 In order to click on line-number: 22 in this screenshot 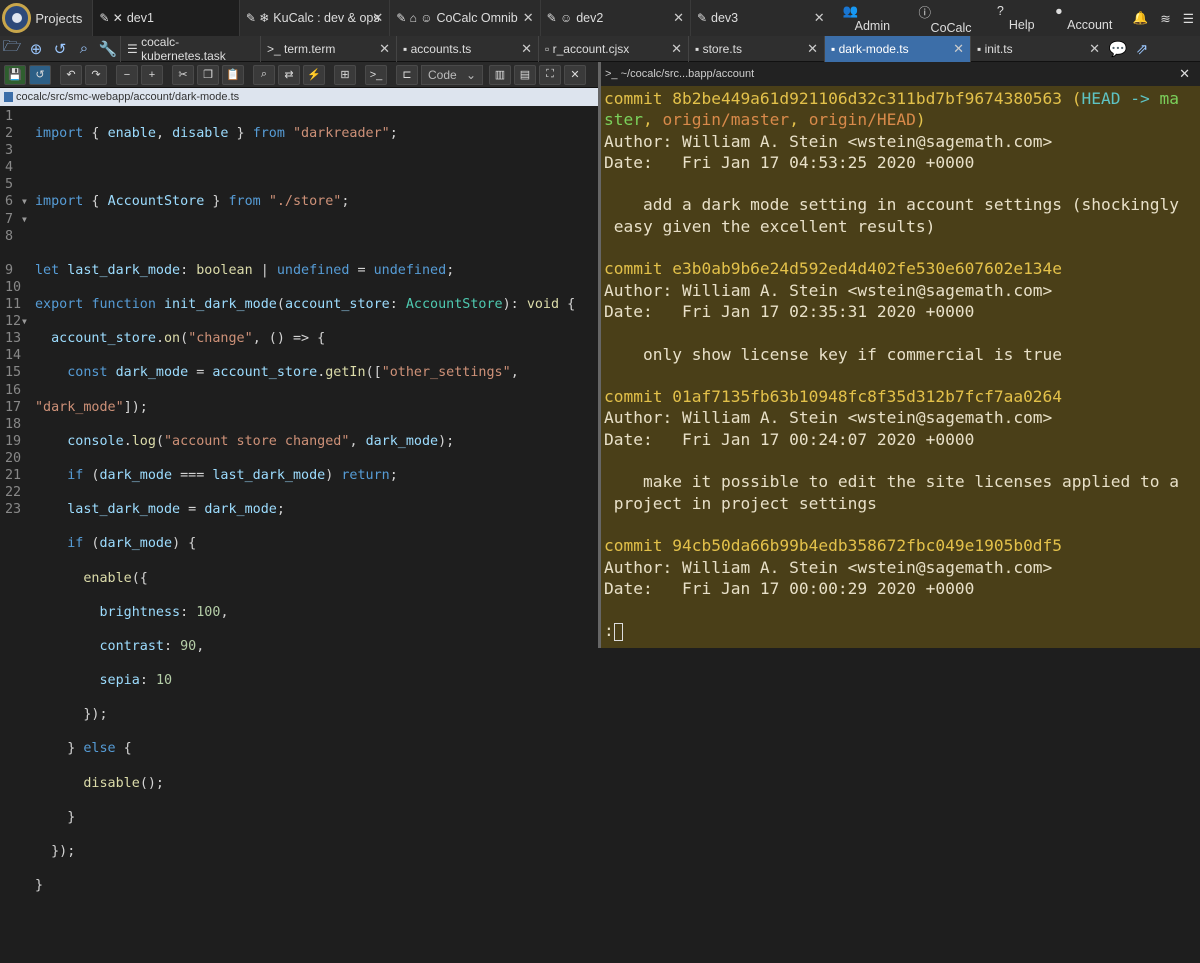, I will do `click(13, 493)`.